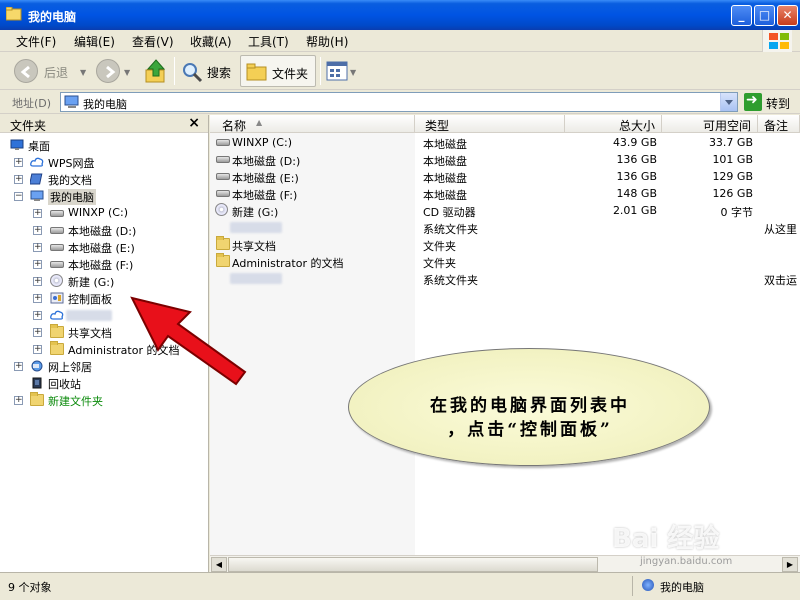 This screenshot has height=600, width=800. I want to click on callout-line-2: ，点击“控制面板”, so click(530, 430).